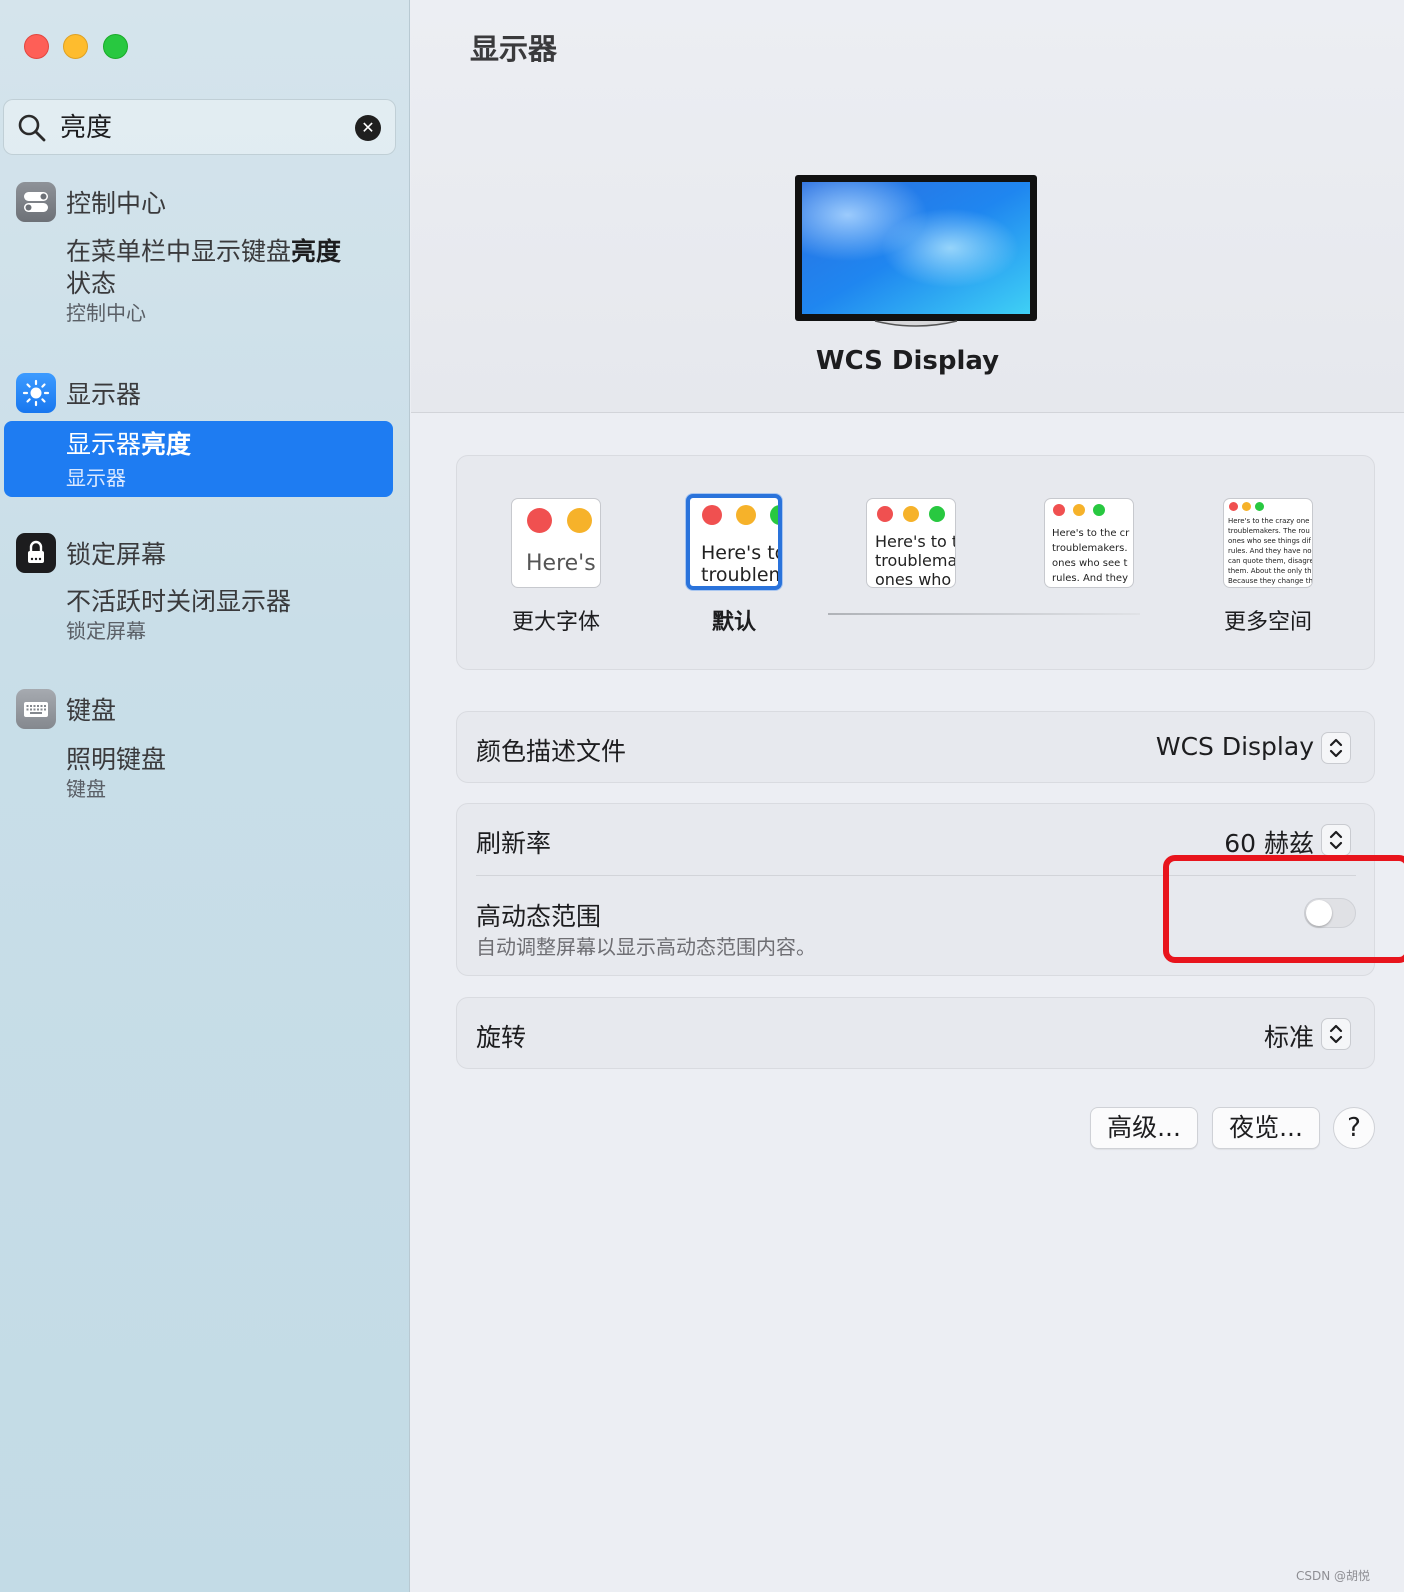  Describe the element at coordinates (501, 1037) in the screenshot. I see `rotation-label: 旋转` at that location.